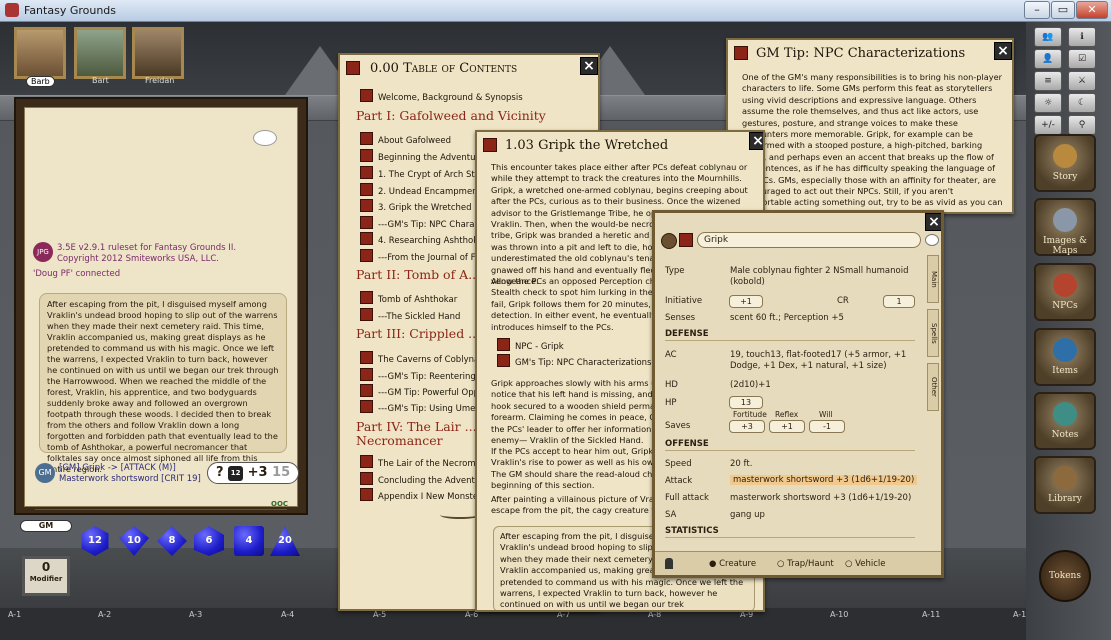 The height and width of the screenshot is (640, 1111). Describe the element at coordinates (1065, 292) in the screenshot. I see `npcs-button: NPCs` at that location.